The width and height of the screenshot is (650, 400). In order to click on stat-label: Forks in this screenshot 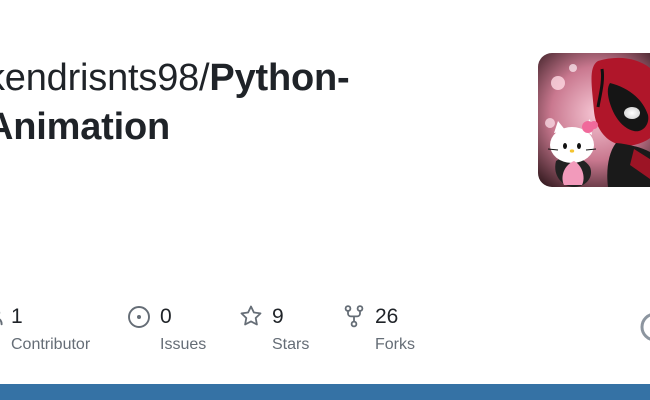, I will do `click(395, 344)`.